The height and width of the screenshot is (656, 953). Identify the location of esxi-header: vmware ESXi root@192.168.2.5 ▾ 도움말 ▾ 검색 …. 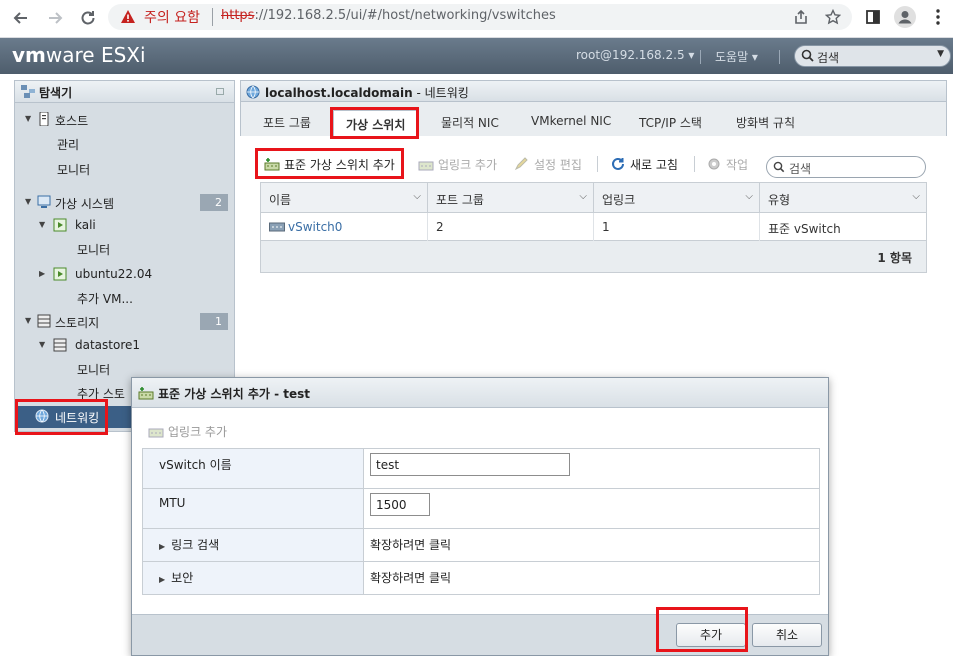
(476, 56).